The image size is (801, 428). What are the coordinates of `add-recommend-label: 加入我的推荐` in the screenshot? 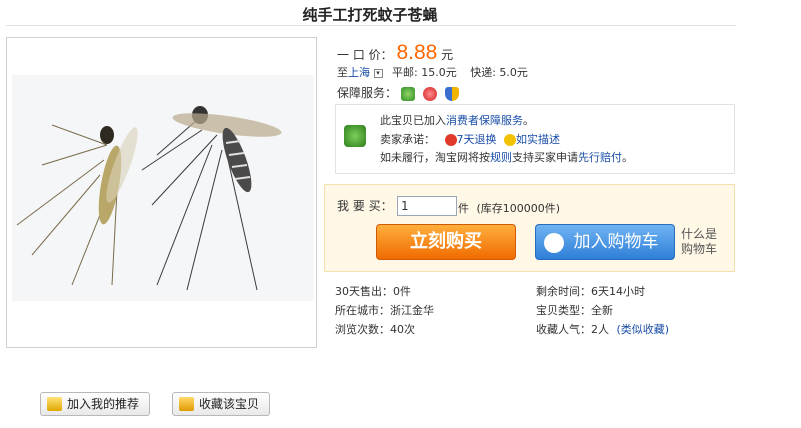 It's located at (103, 404).